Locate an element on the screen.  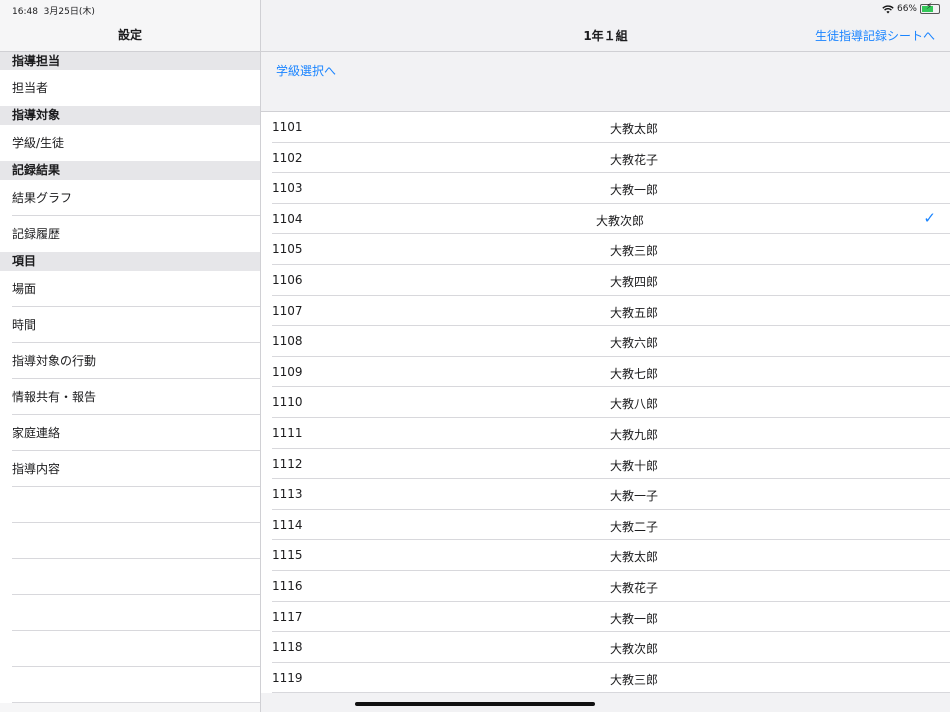
section-header-record-results: 記録結果 is located at coordinates (130, 170).